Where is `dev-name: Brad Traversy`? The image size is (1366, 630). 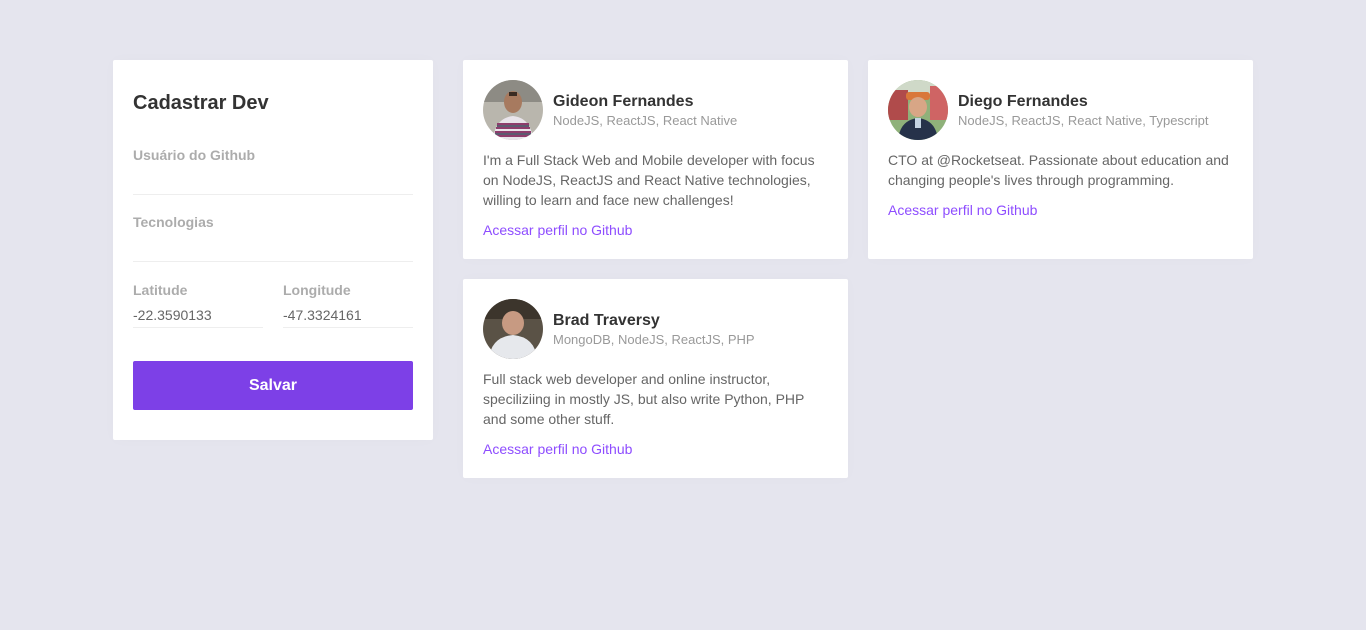
dev-name: Brad Traversy is located at coordinates (606, 320).